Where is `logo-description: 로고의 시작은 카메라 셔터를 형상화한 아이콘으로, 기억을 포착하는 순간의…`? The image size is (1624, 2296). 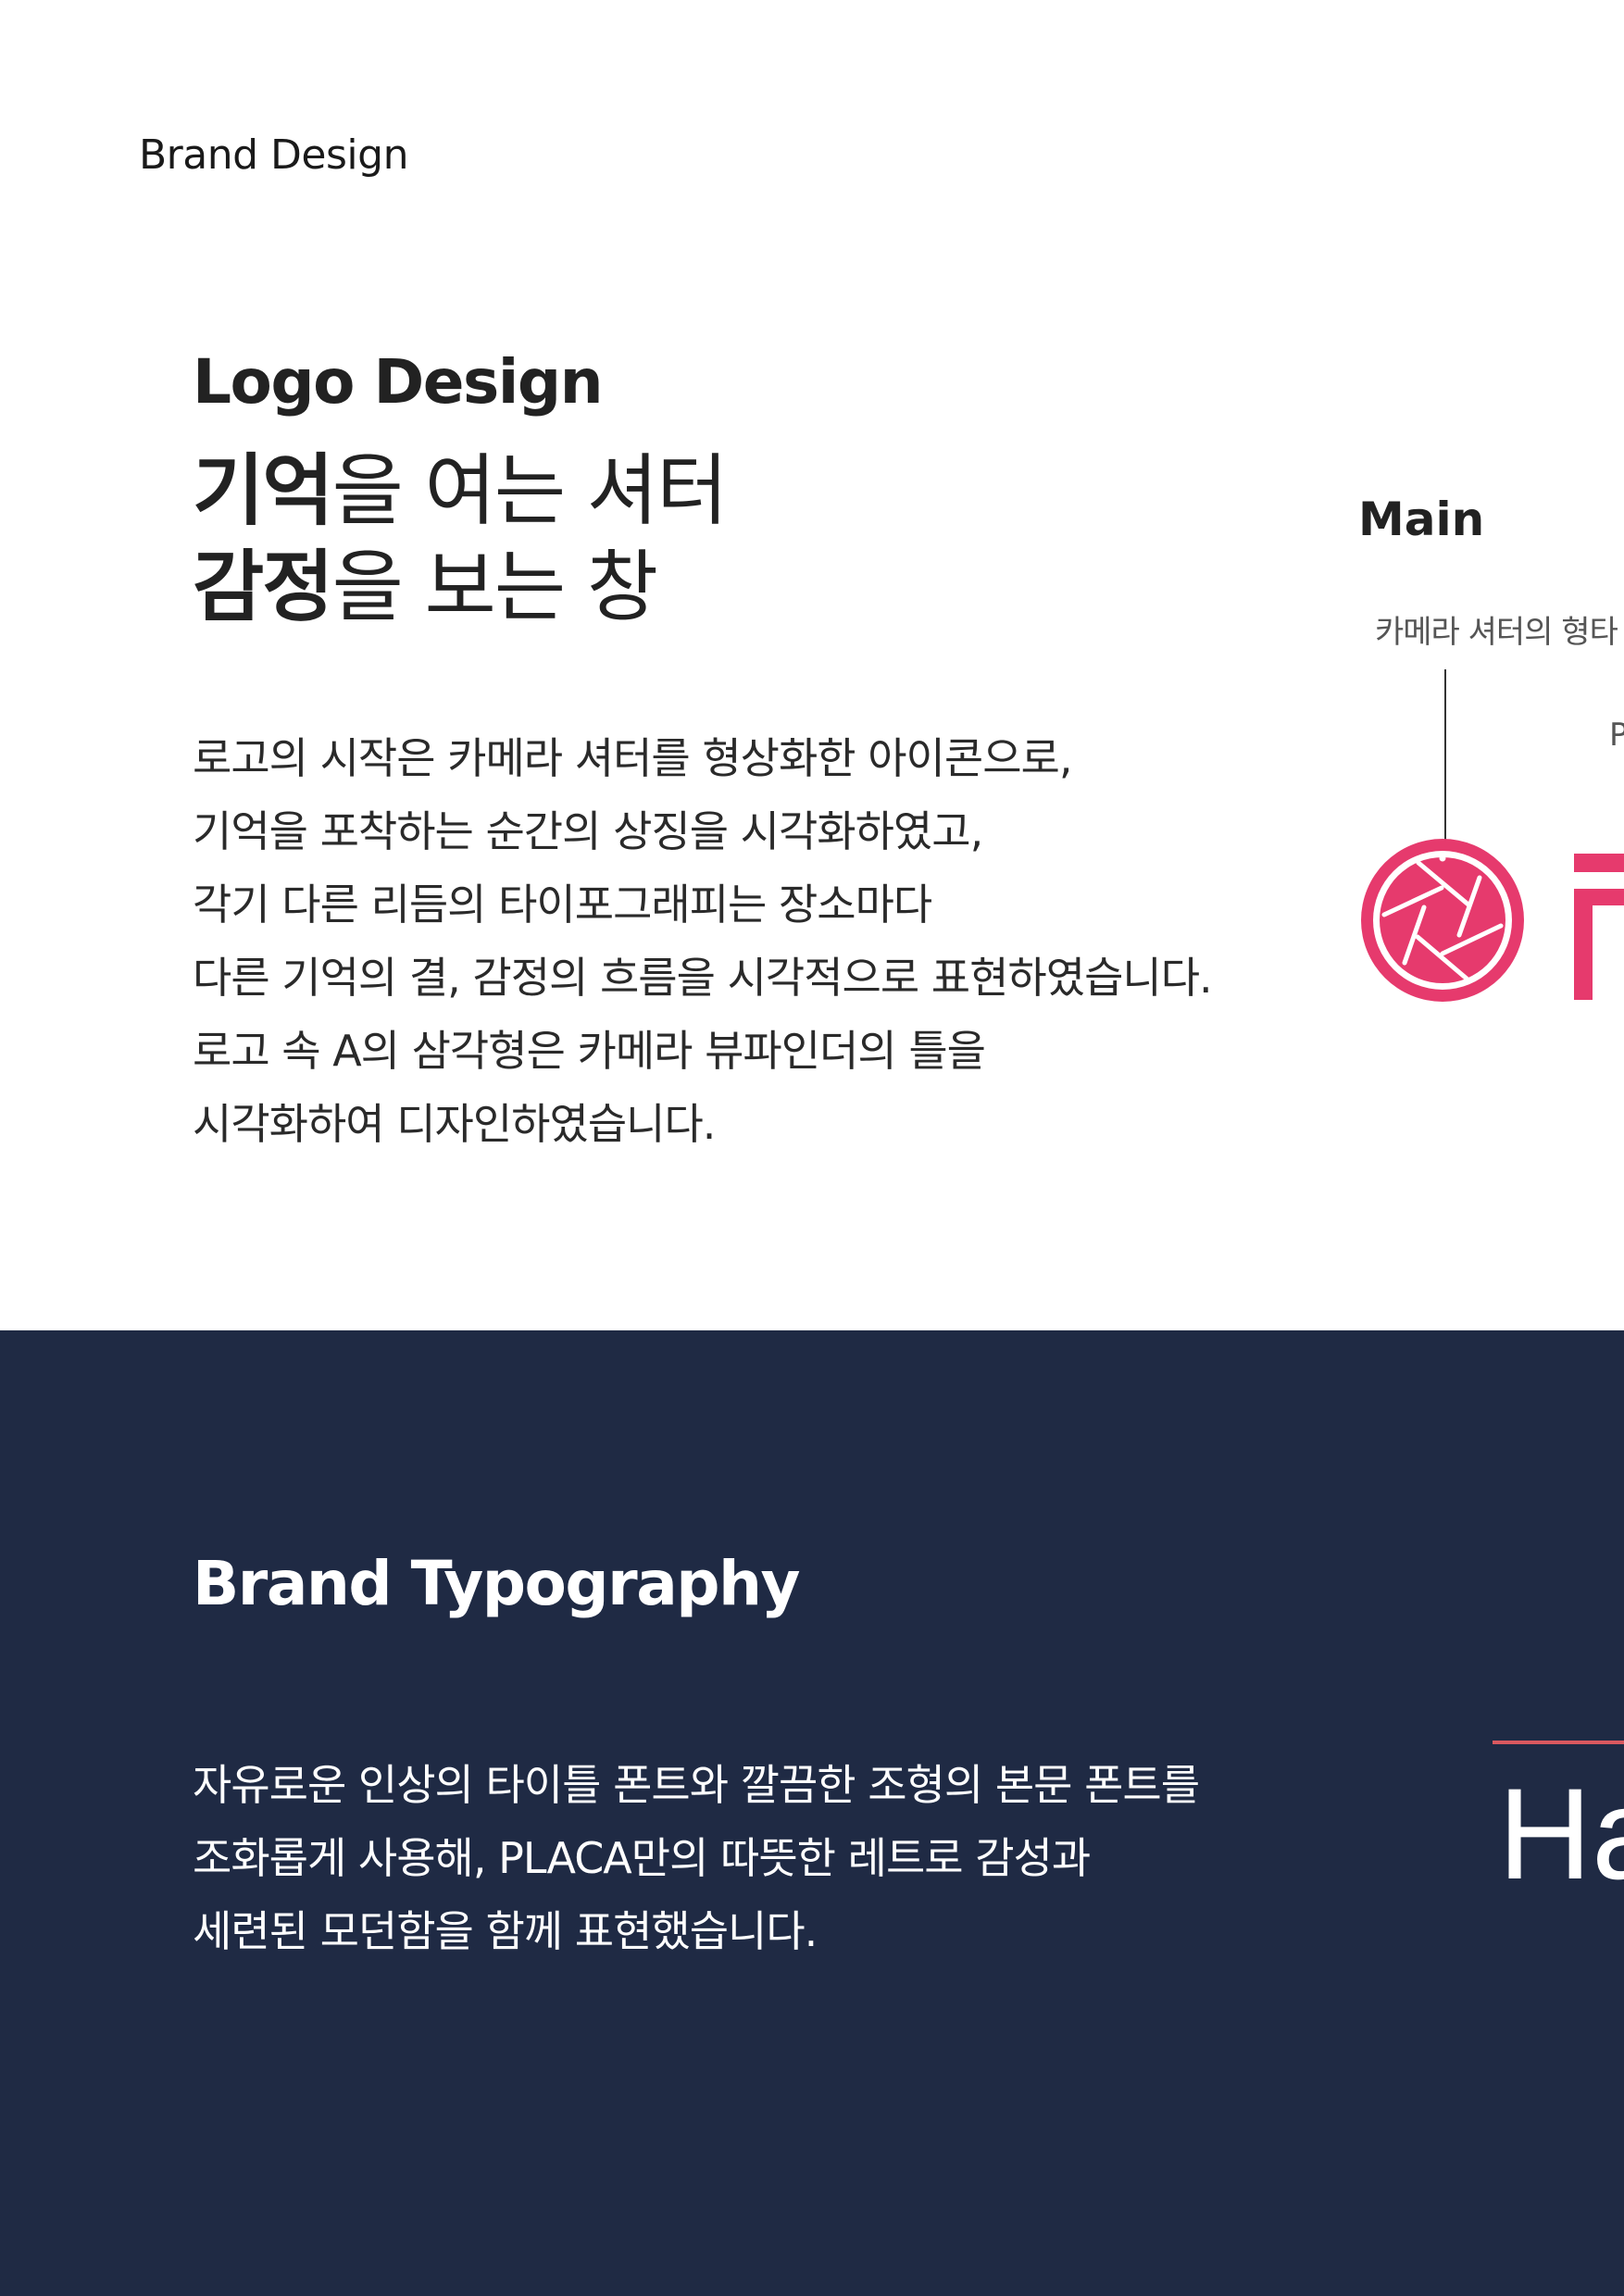
logo-description: 로고의 시작은 카메라 셔터를 형상화한 아이콘으로, 기억을 포착하는 순간의… is located at coordinates (703, 941).